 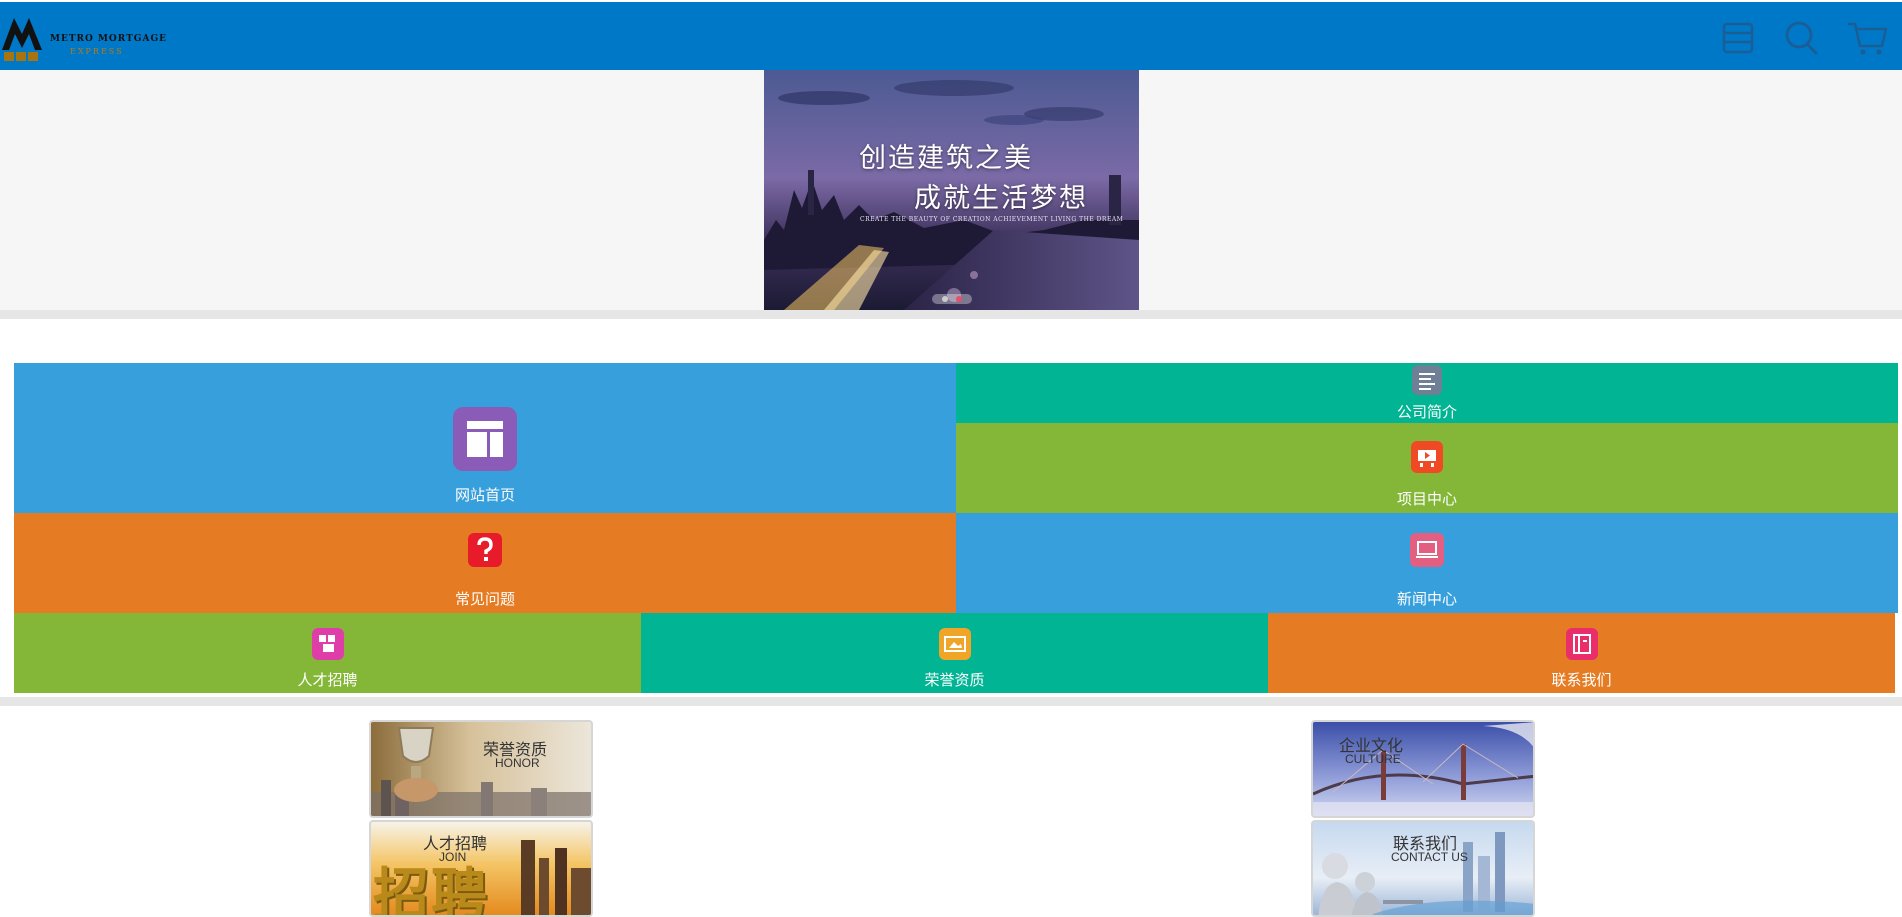 I want to click on monitor-icon, so click(x=1427, y=550).